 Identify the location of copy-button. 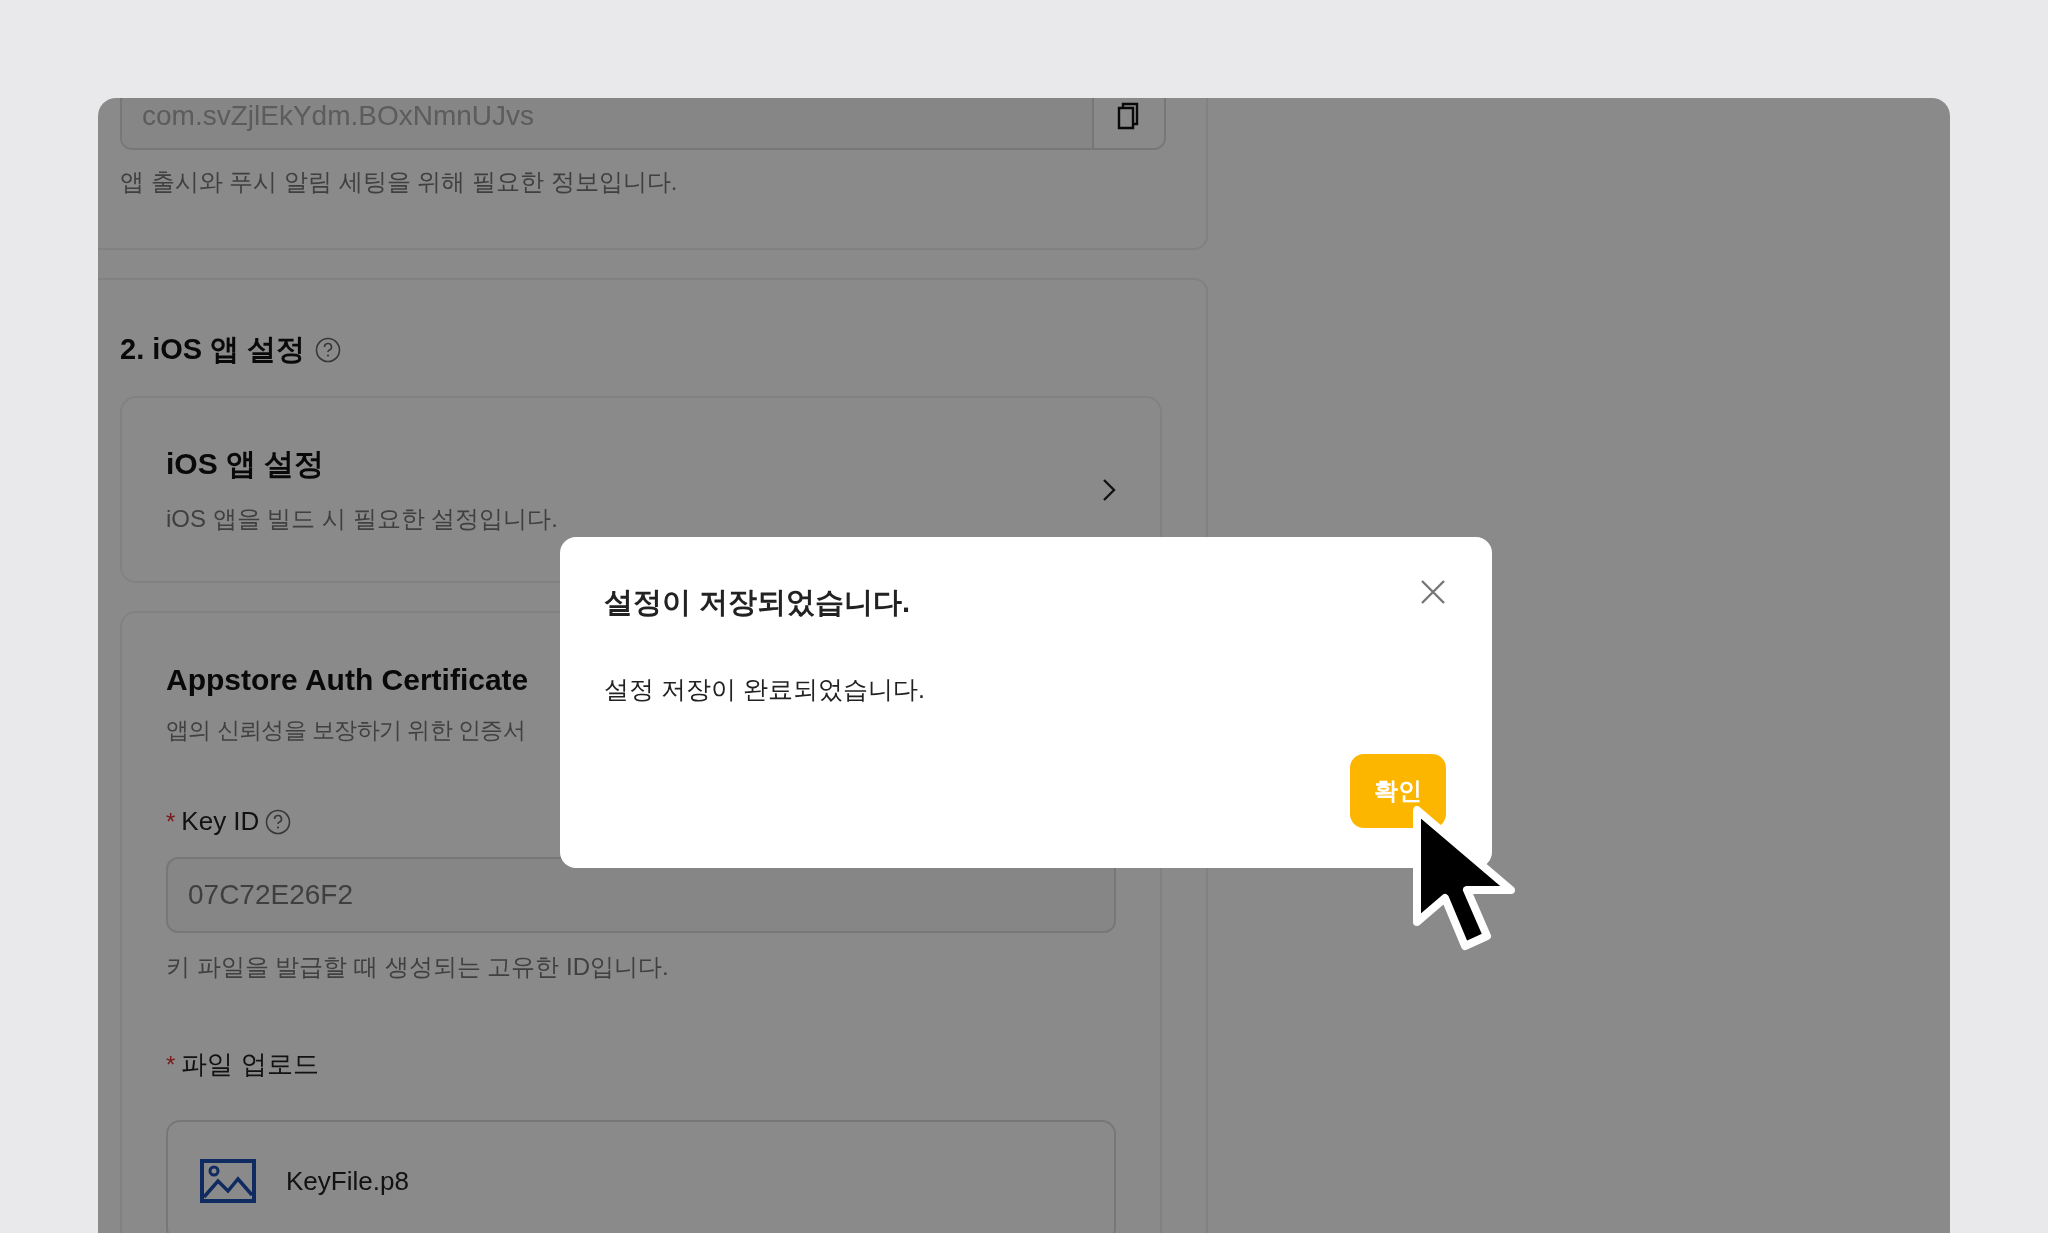
(1128, 123).